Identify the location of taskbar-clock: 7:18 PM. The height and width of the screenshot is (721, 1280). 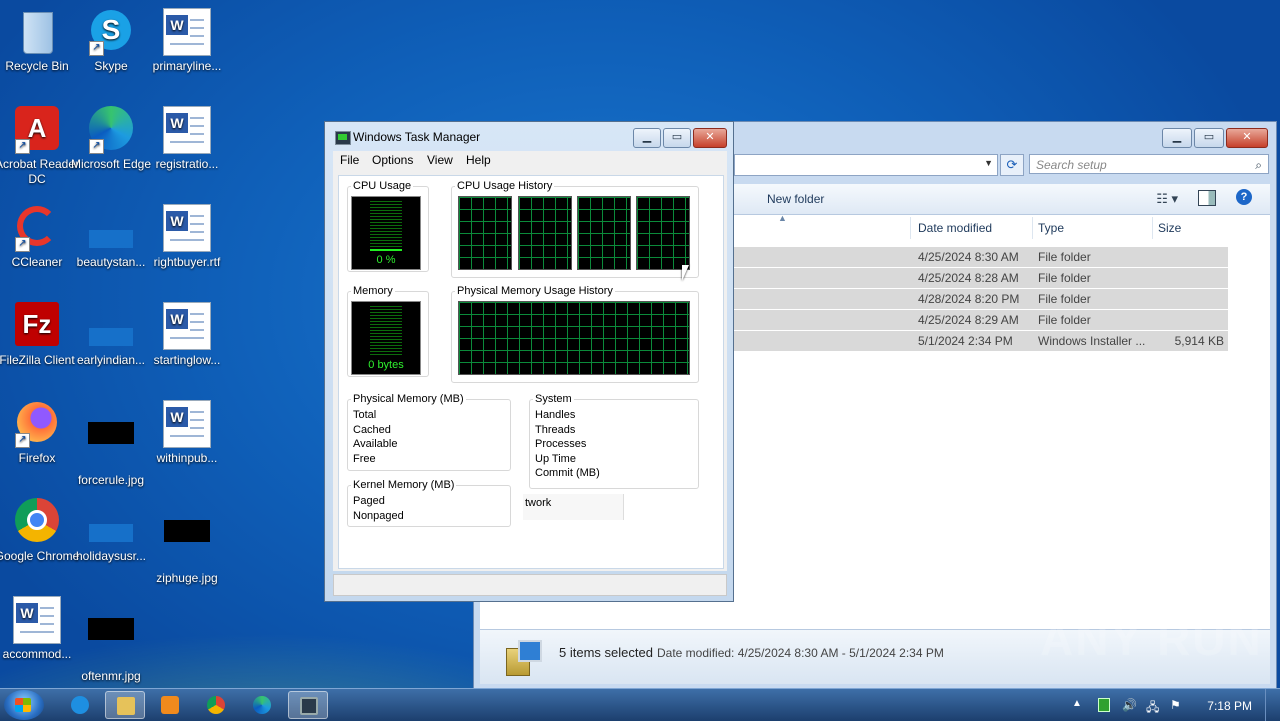
(1229, 706).